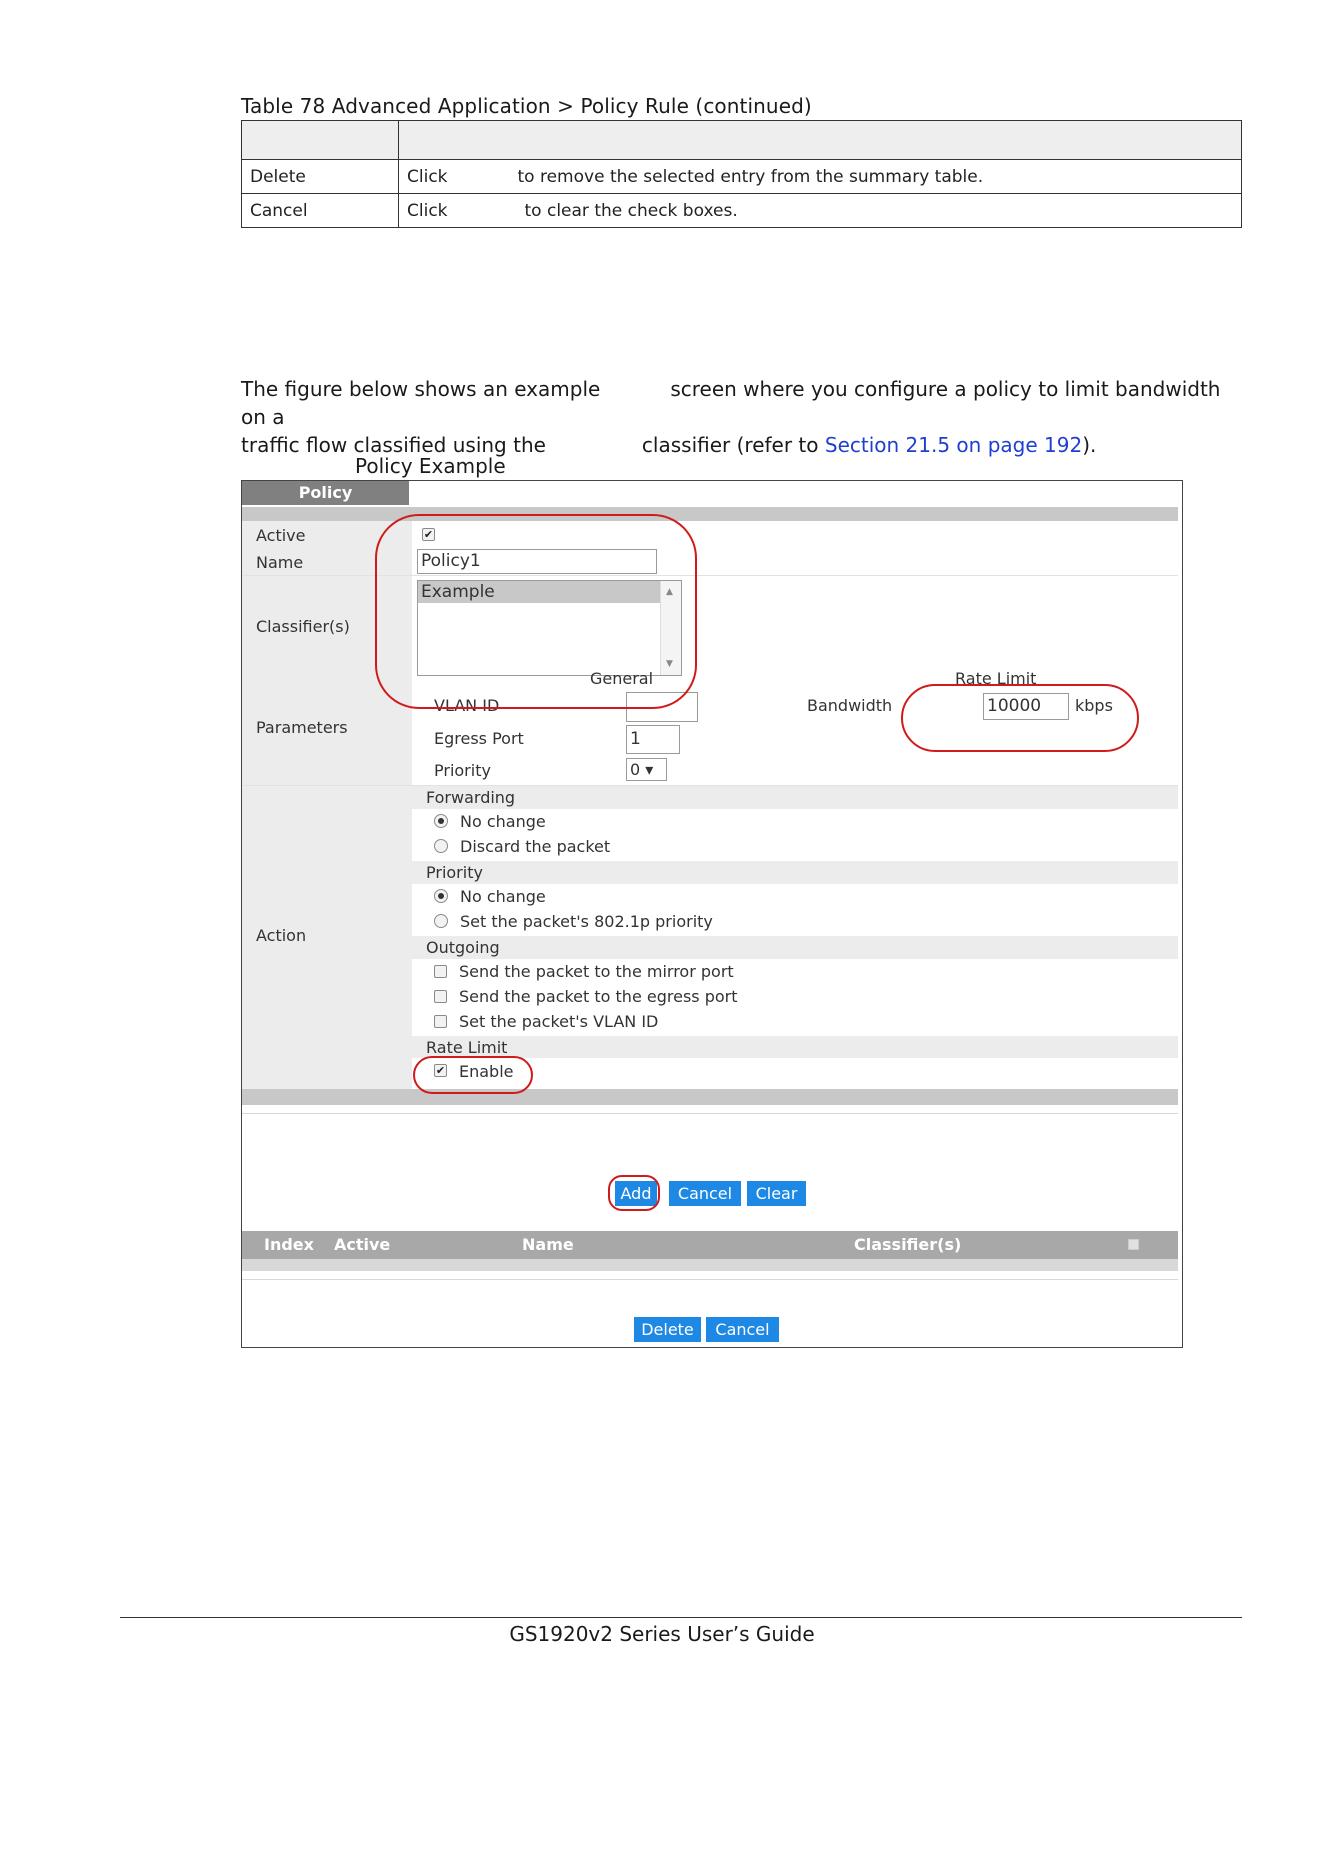 The image size is (1324, 1872). I want to click on cancel-button: Cancel, so click(705, 1193).